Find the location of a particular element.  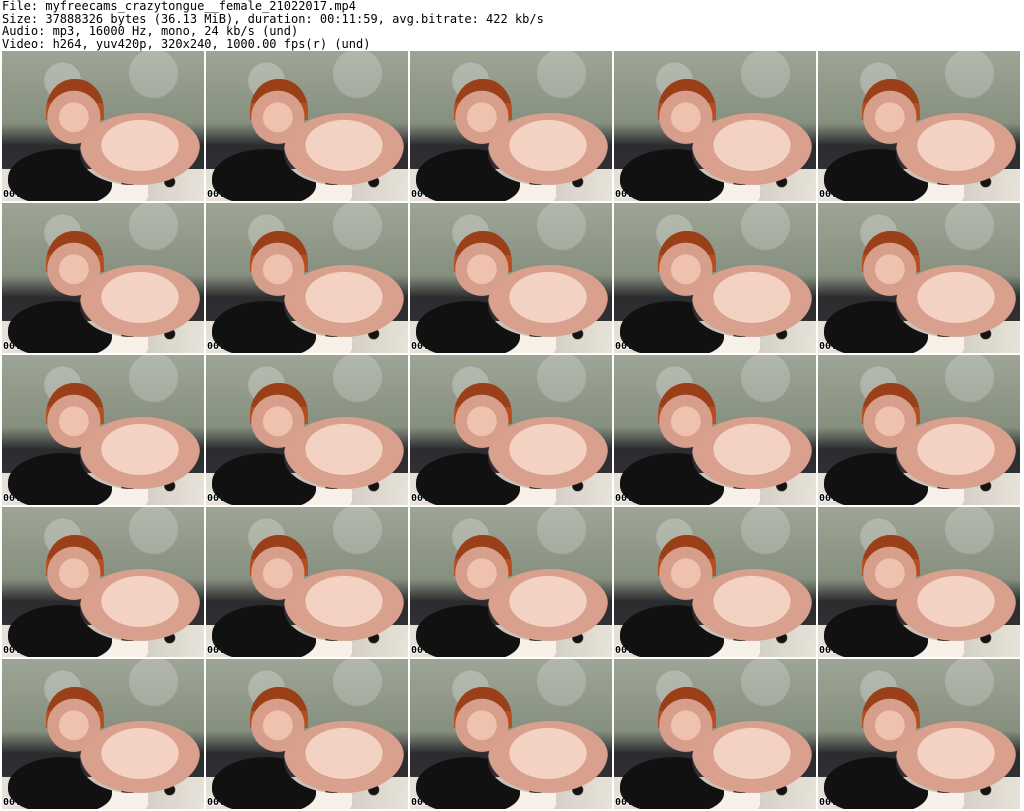

thumbnail-timestamp: 00:01:49 is located at coordinates (639, 194).